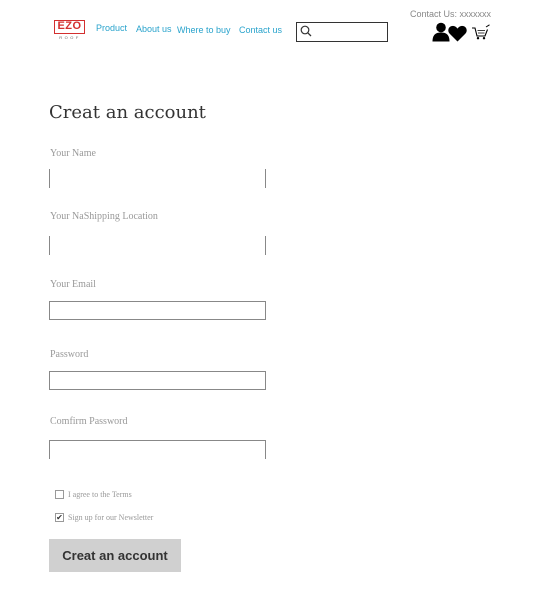  Describe the element at coordinates (69, 354) in the screenshot. I see `password-label: Password` at that location.